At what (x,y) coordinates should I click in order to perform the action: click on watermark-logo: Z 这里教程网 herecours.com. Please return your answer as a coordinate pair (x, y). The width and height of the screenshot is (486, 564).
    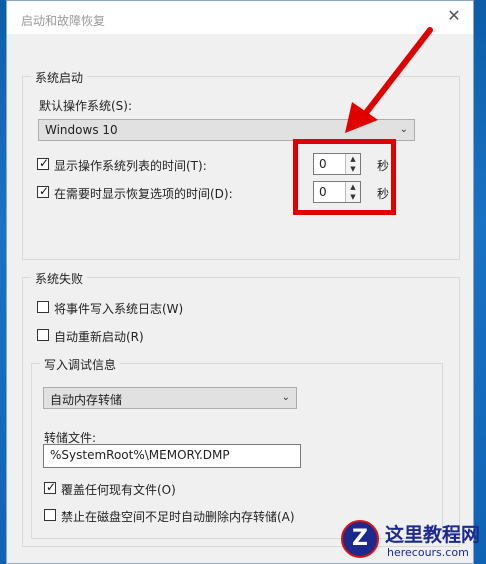
    Looking at the image, I should click on (411, 540).